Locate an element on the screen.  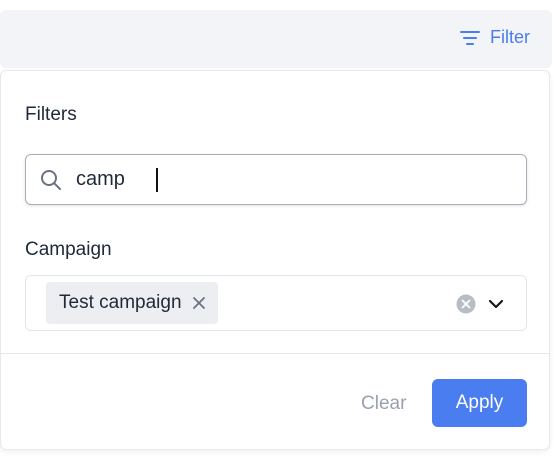
text-caret is located at coordinates (157, 180).